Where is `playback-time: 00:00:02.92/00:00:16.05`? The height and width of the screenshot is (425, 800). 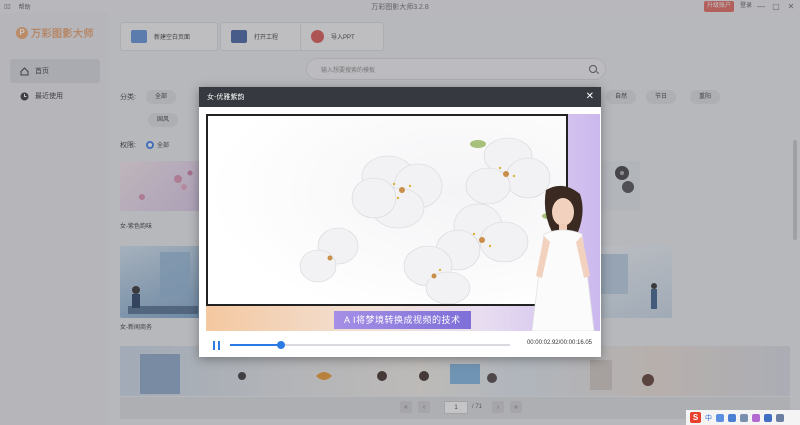 playback-time: 00:00:02.92/00:00:16.05 is located at coordinates (559, 343).